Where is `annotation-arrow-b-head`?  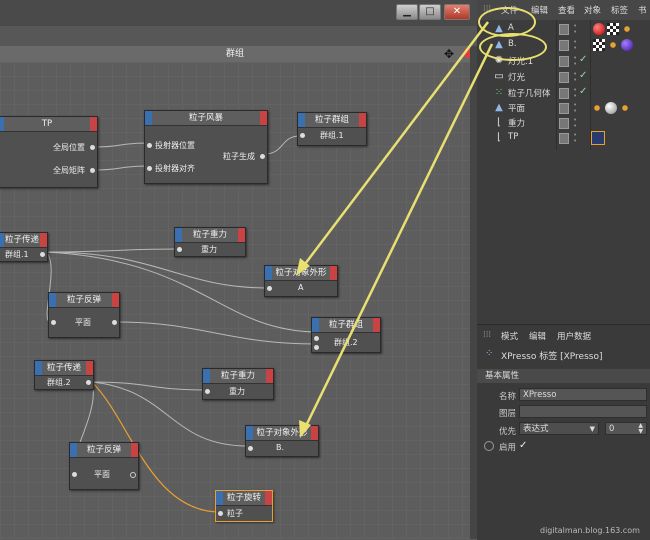
annotation-arrow-b-head is located at coordinates (305, 429).